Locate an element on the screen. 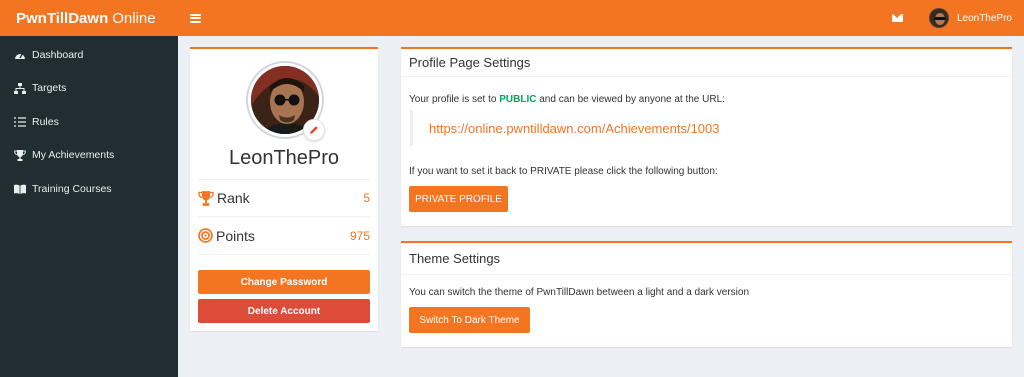  pencil-icon is located at coordinates (314, 130).